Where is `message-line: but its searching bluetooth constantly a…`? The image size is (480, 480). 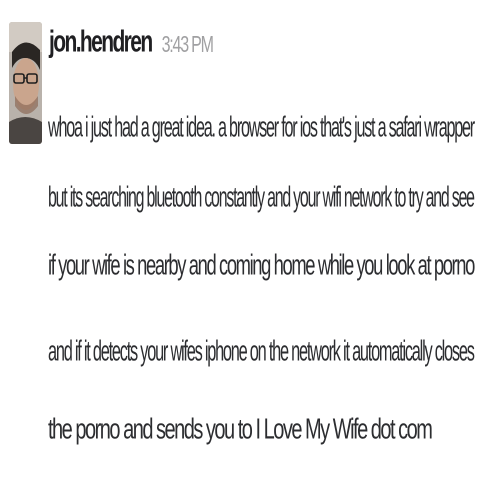 message-line: but its searching bluetooth constantly a… is located at coordinates (261, 197).